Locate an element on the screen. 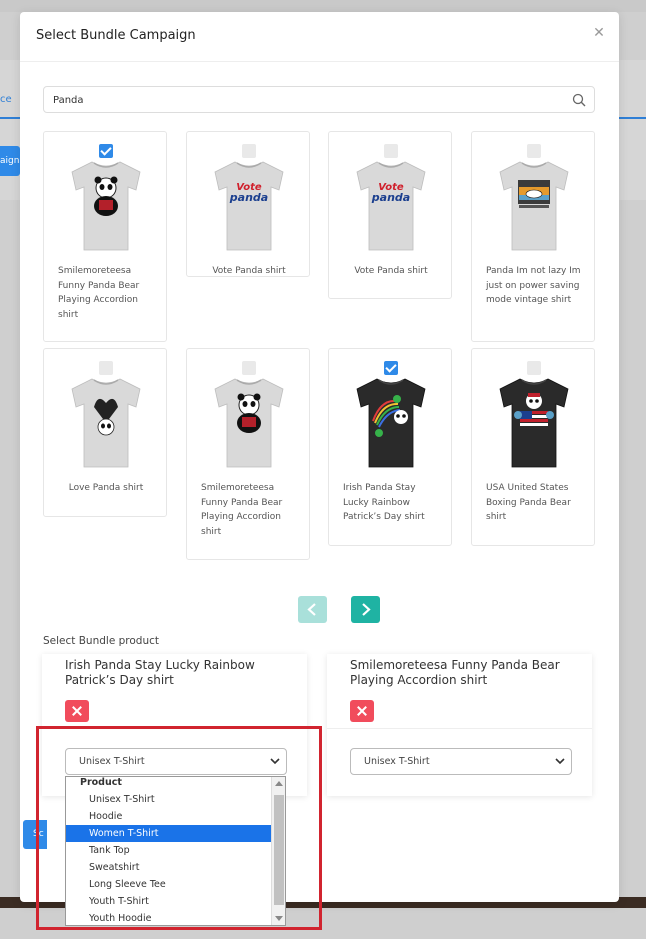 The image size is (646, 939). dropdown-option: Sweatshirt is located at coordinates (168, 867).